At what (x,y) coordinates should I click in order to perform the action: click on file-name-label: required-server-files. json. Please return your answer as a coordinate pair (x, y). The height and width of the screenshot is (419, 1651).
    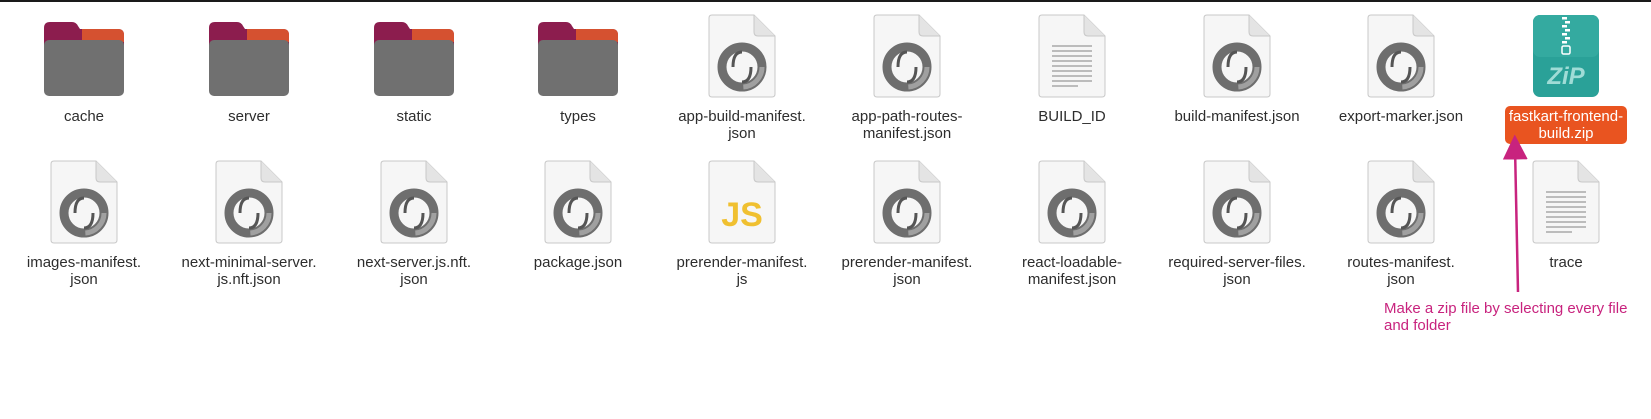
    Looking at the image, I should click on (1237, 271).